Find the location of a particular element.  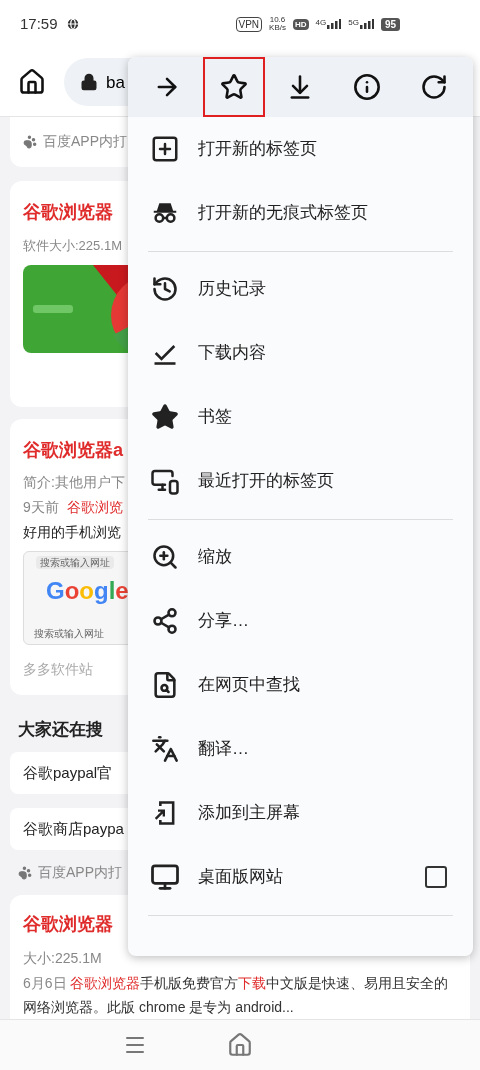

menu-item-label: 最近打开的标签页 is located at coordinates (266, 481).